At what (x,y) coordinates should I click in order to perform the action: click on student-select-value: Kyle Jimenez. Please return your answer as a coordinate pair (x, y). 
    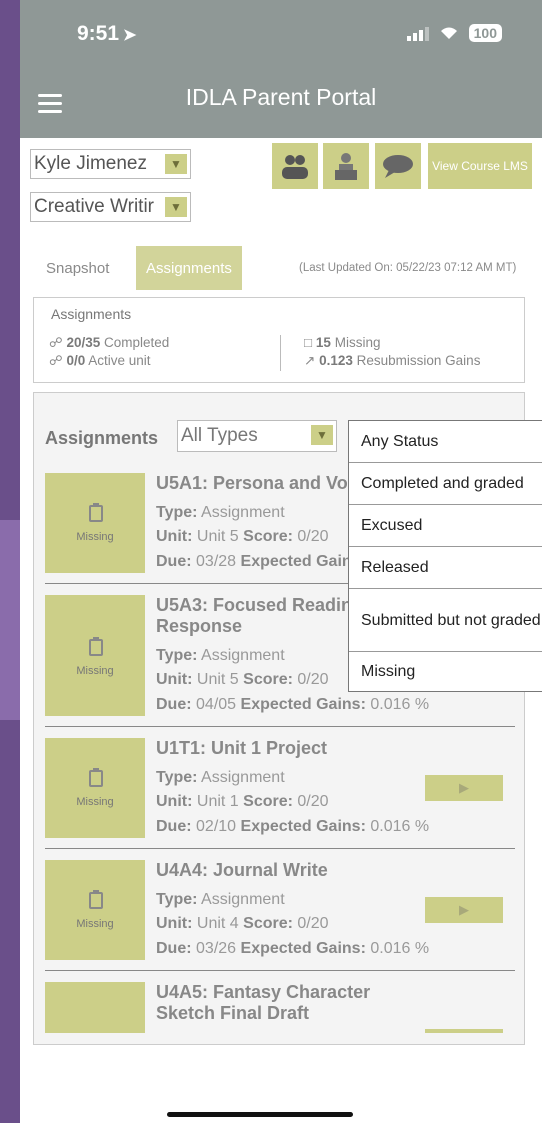
    Looking at the image, I should click on (90, 163).